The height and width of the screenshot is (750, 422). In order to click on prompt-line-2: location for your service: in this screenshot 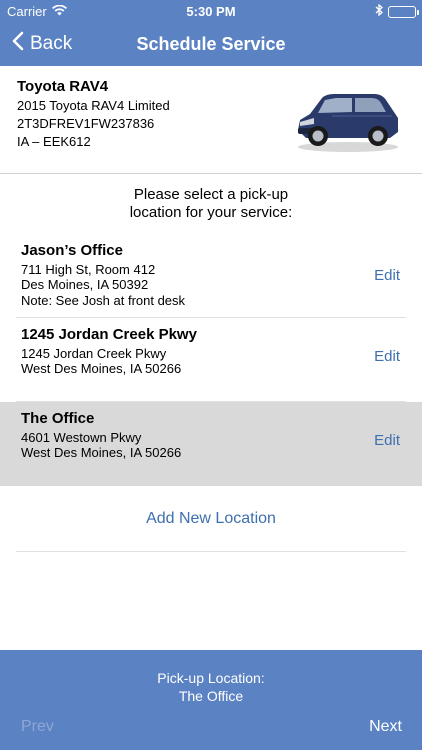, I will do `click(211, 212)`.